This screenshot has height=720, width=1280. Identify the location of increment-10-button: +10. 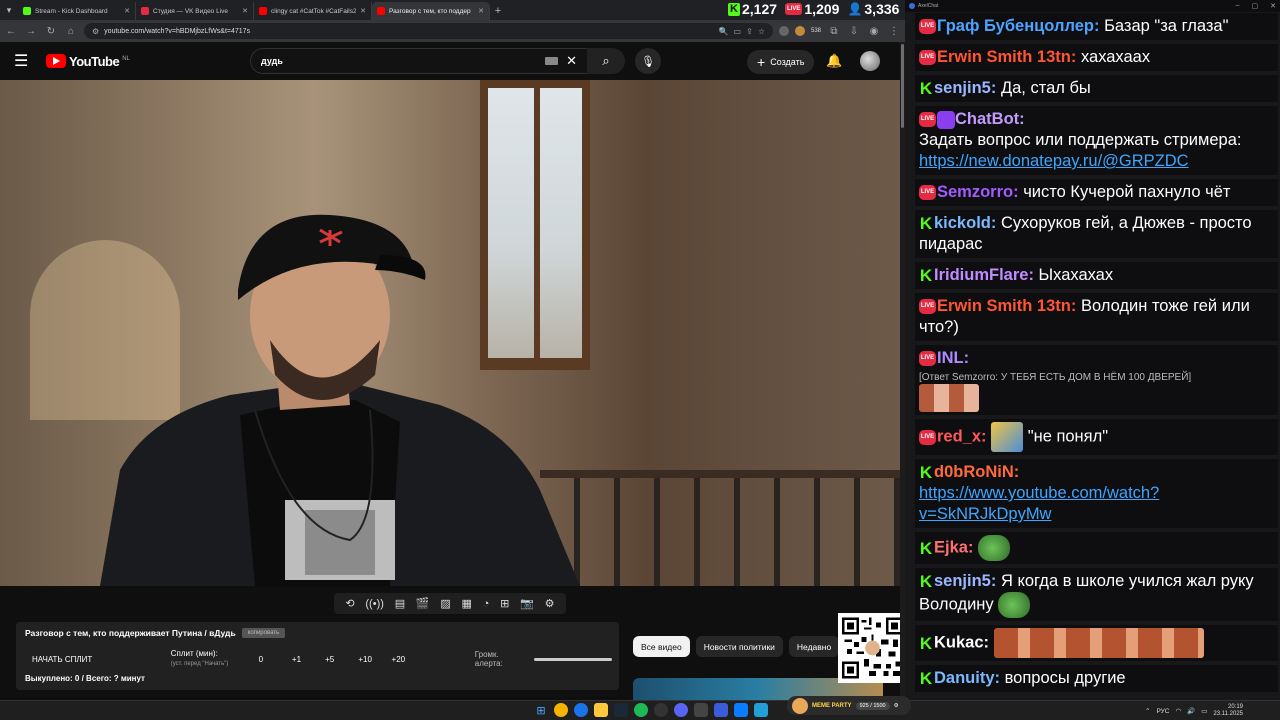
(374, 659).